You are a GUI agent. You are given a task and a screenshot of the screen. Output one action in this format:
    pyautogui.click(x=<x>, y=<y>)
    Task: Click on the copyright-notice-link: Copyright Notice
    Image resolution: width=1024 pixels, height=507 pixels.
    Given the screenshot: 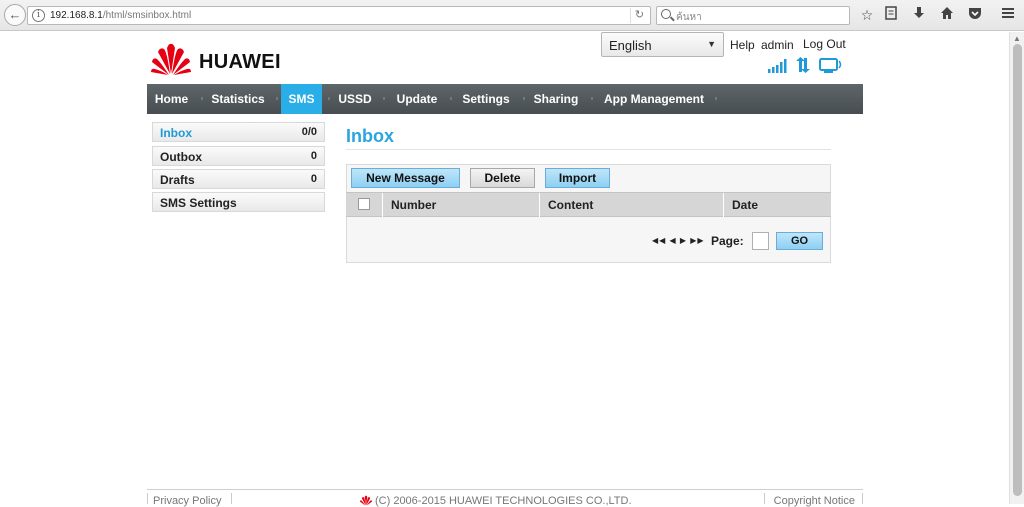 What is the action you would take?
    pyautogui.click(x=814, y=501)
    